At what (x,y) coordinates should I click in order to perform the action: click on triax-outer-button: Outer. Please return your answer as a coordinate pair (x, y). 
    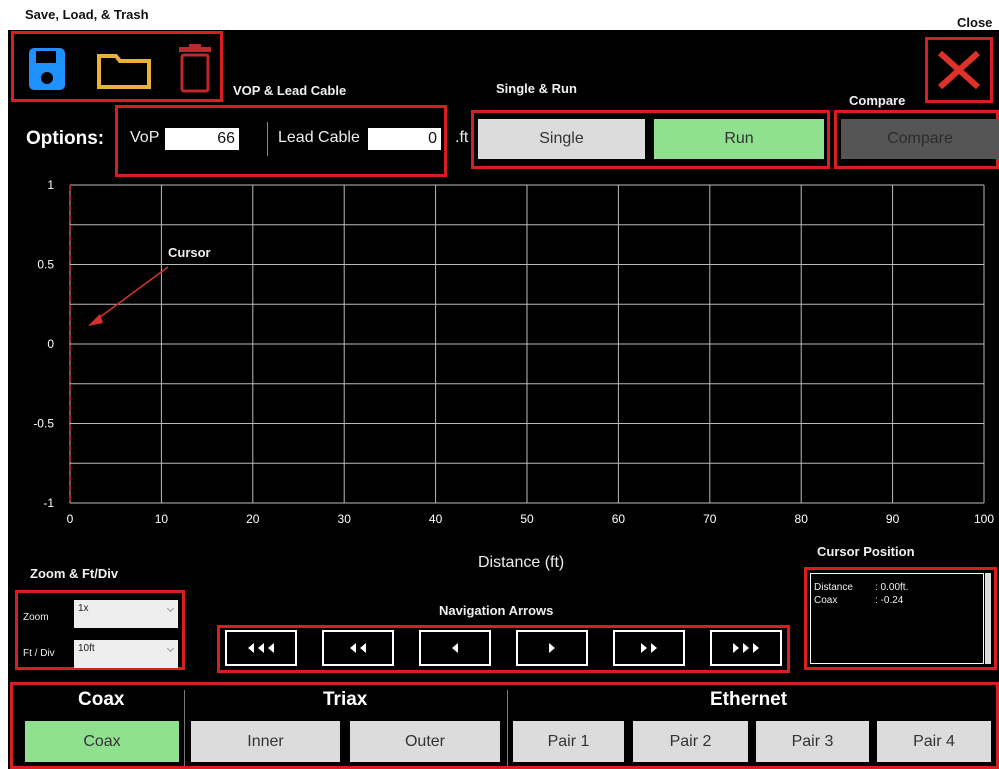
    Looking at the image, I should click on (425, 741).